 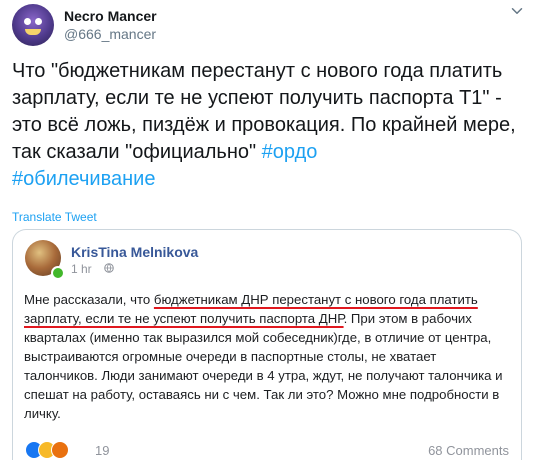 I want to click on hashtag-ordo: #ордо, so click(x=290, y=152).